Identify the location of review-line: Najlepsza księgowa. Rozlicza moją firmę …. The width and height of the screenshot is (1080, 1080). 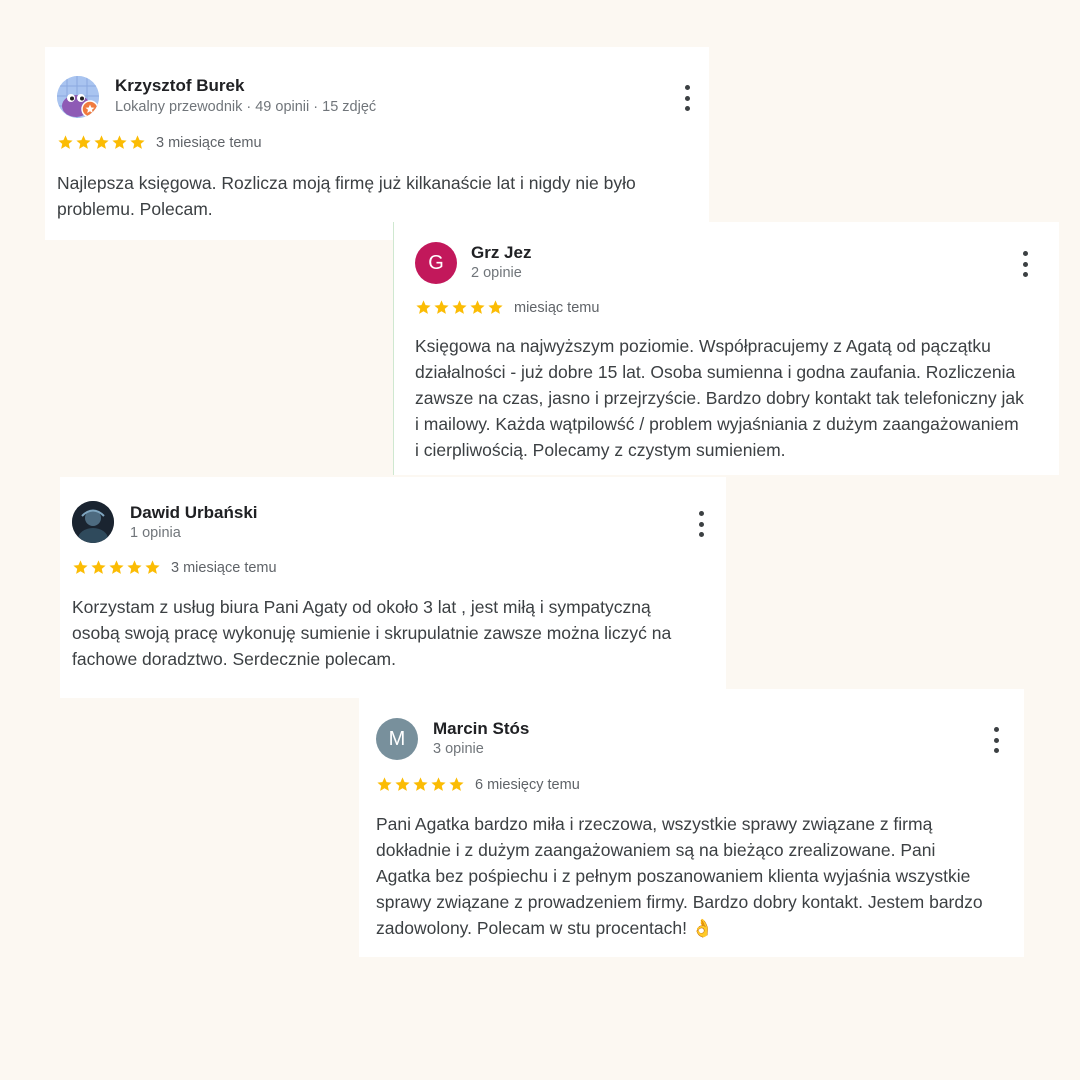
(346, 183).